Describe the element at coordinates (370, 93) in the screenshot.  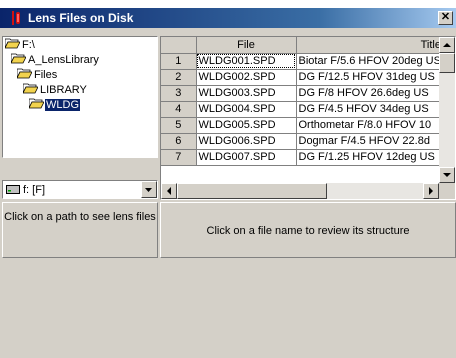
I see `title-cell: DG F/8 HFOV 26.6deg US` at that location.